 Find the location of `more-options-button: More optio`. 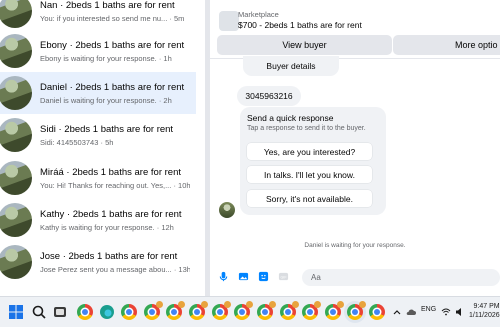

more-options-button: More optio is located at coordinates (446, 45).